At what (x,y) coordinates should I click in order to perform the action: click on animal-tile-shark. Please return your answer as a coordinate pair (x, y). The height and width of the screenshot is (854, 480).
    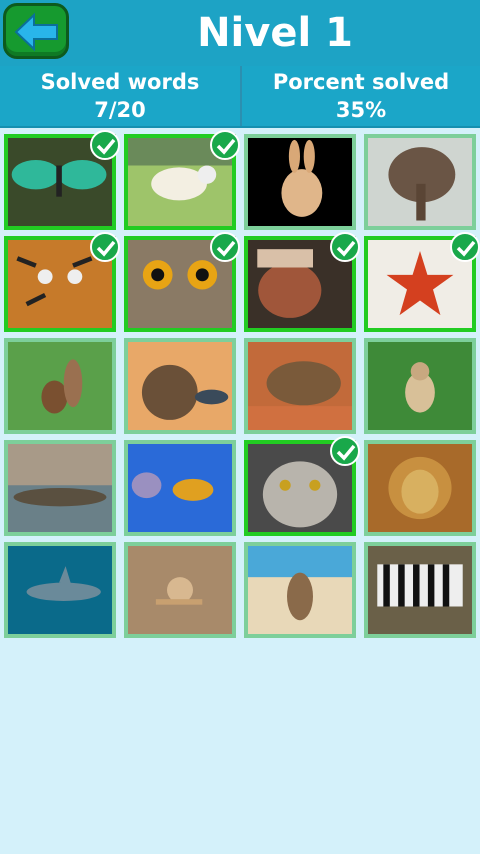
    Looking at the image, I should click on (60, 590).